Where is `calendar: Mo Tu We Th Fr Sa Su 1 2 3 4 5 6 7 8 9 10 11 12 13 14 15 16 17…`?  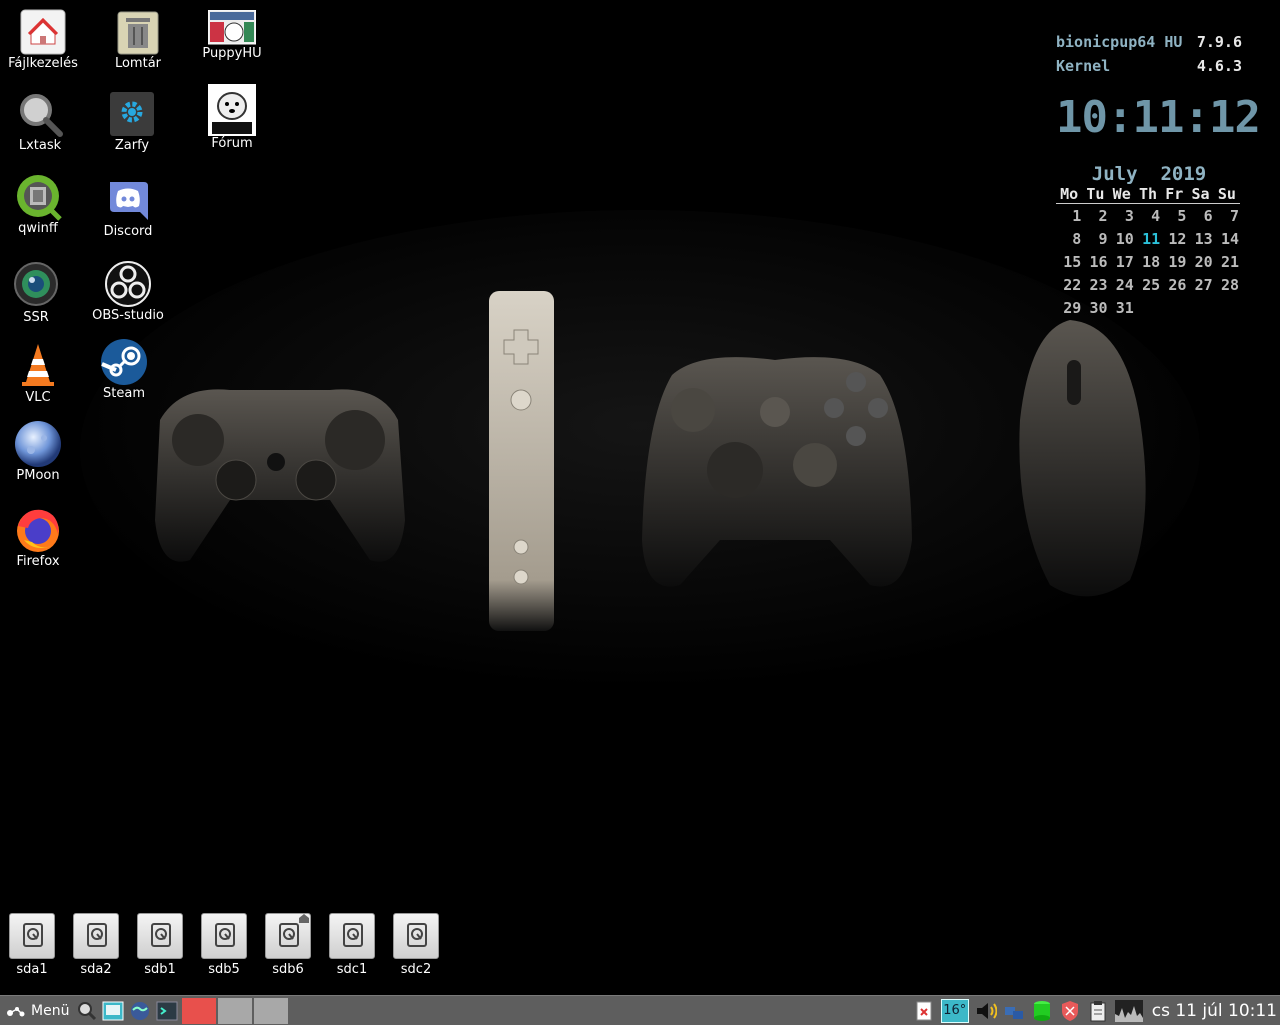 calendar: Mo Tu We Th Fr Sa Su 1 2 3 4 5 6 7 8 9 10 11 12 13 14 15 16 17… is located at coordinates (1149, 252).